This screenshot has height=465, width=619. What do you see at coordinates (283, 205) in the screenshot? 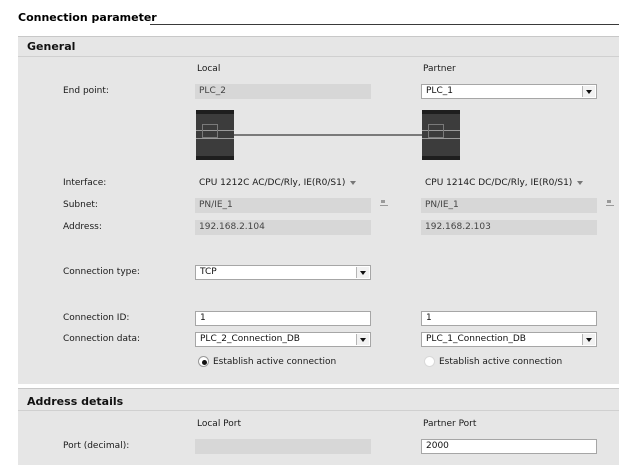
I see `local-subnet-field: PN/IE_1` at bounding box center [283, 205].